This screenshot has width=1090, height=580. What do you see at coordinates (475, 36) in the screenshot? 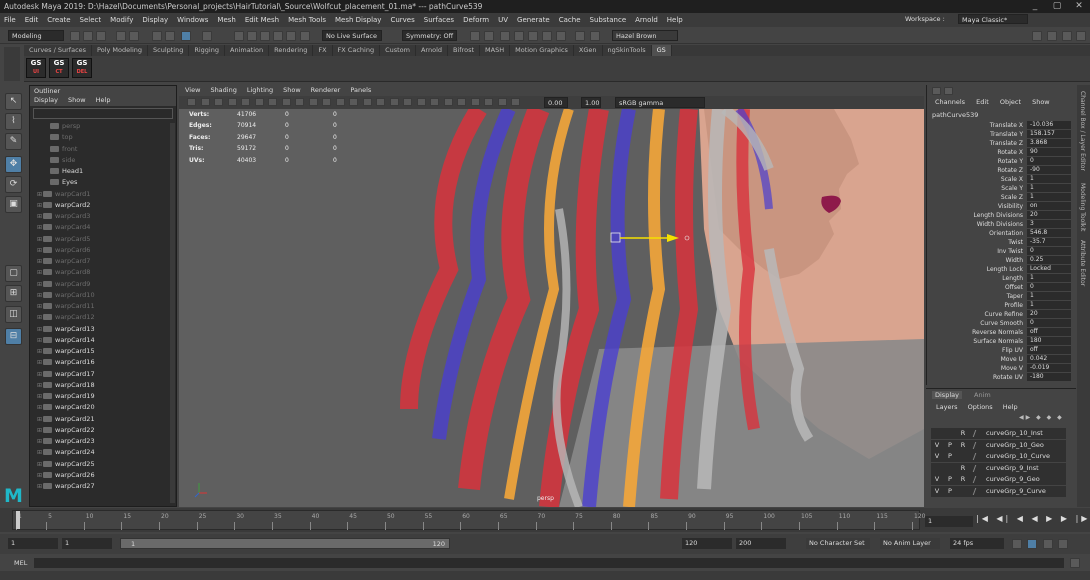
I see `history-icon` at bounding box center [475, 36].